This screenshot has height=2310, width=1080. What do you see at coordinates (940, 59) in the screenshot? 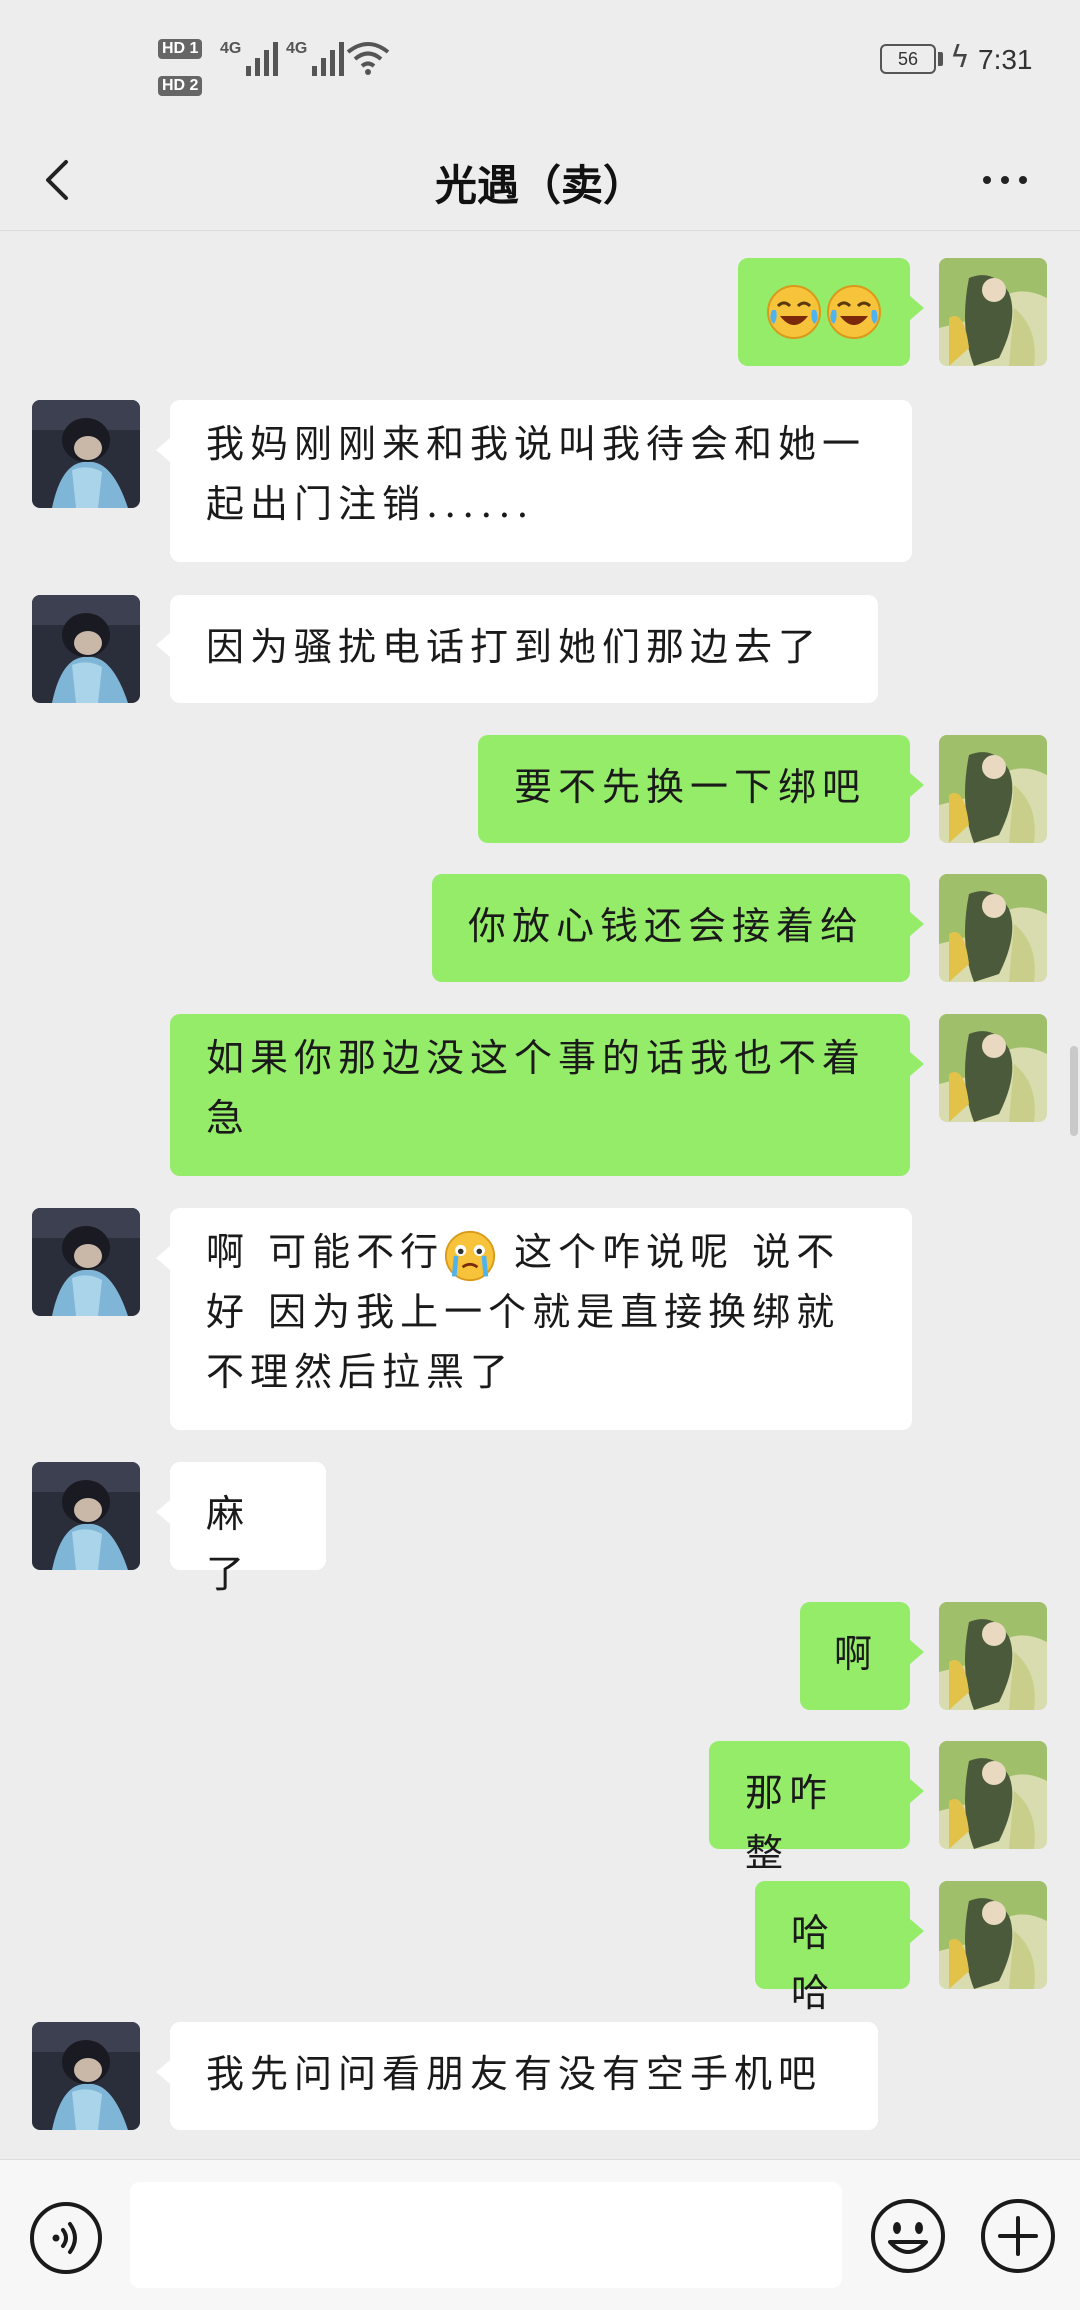
I see `battery-tip` at bounding box center [940, 59].